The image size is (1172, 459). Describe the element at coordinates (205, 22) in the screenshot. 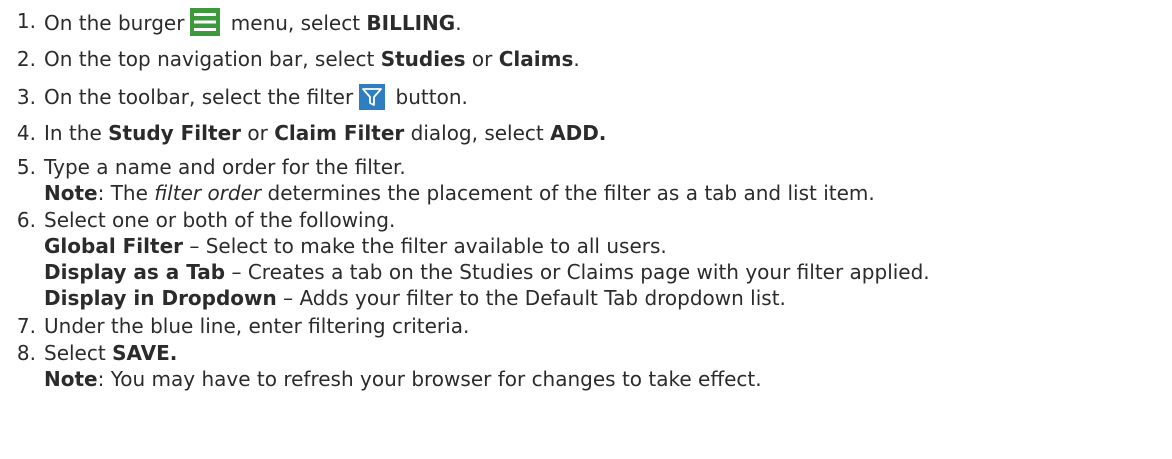

I see `burger-menu-icon` at that location.